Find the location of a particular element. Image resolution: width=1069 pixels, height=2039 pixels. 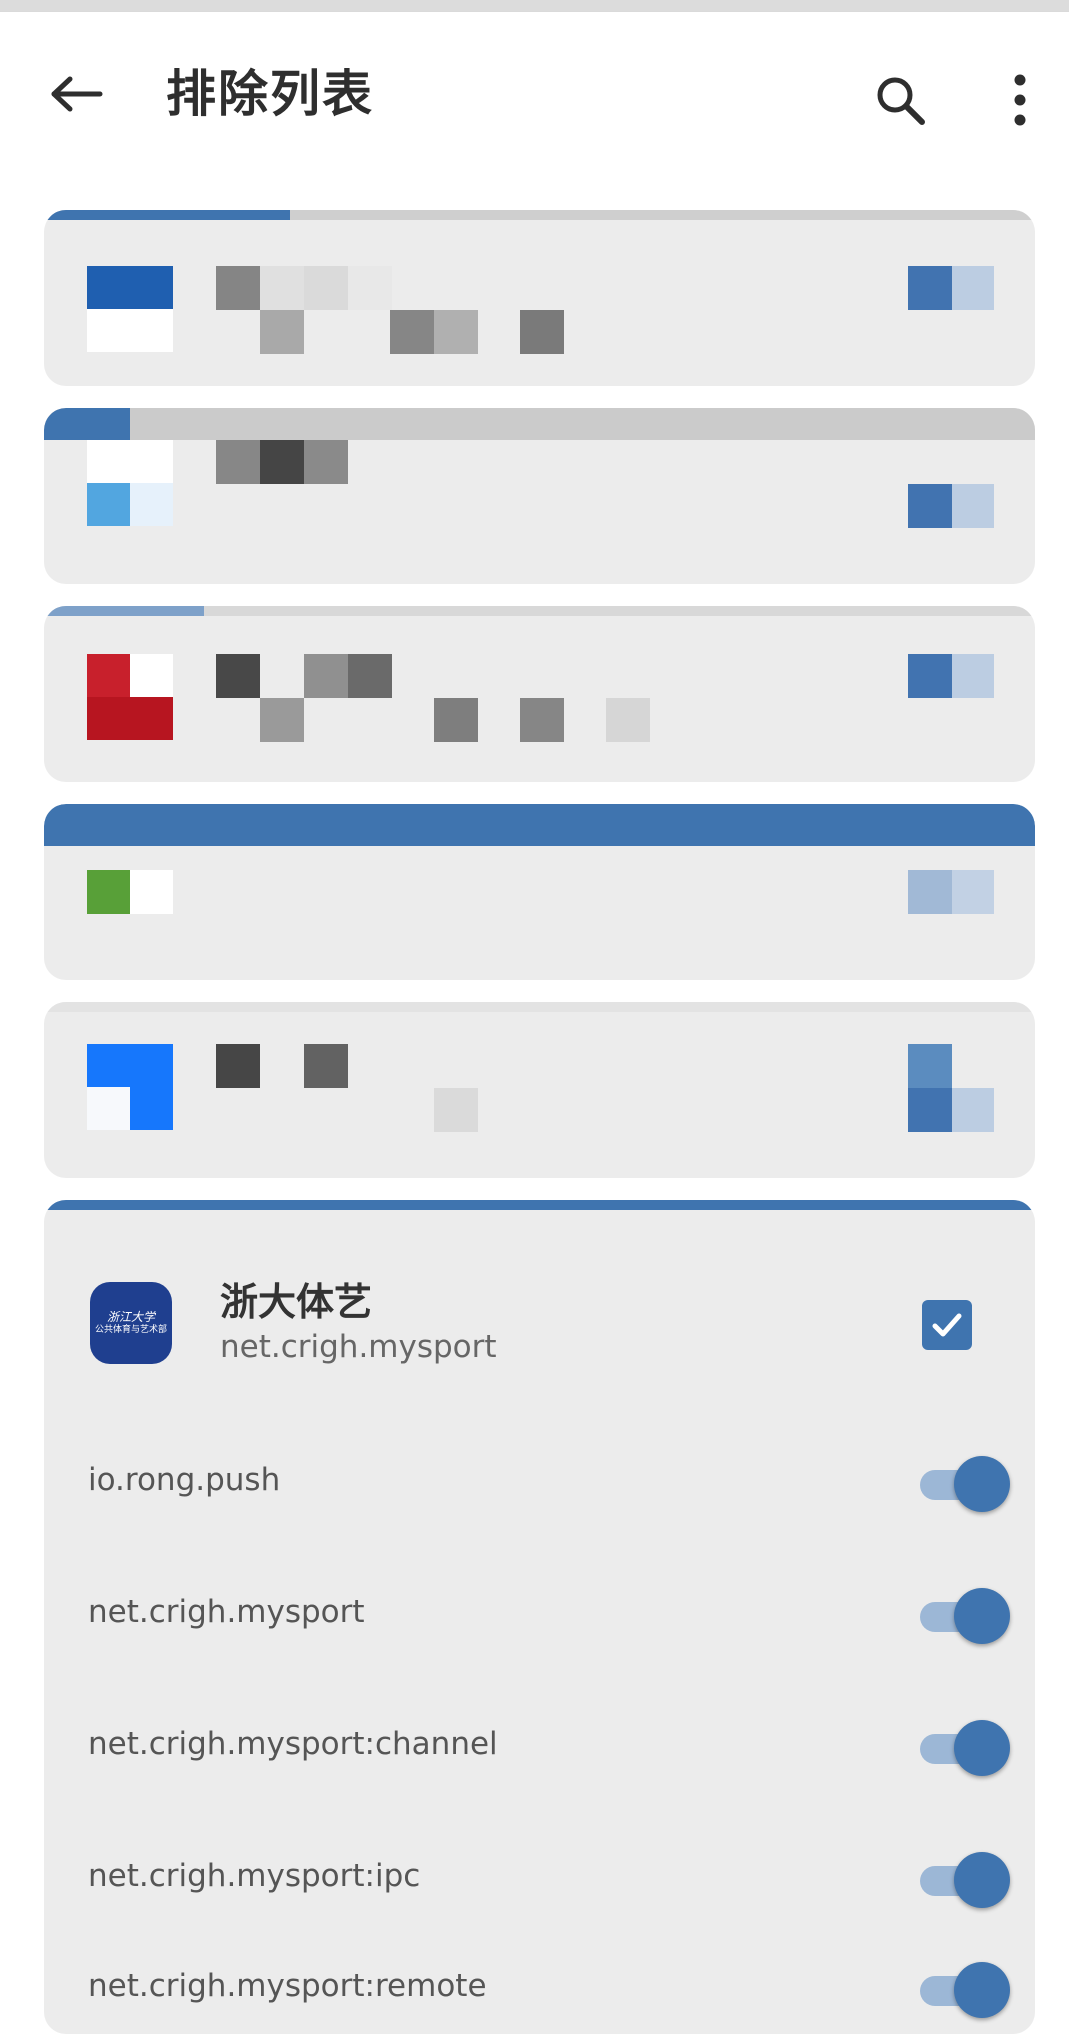

process-name: io.rong.push is located at coordinates (184, 1480).